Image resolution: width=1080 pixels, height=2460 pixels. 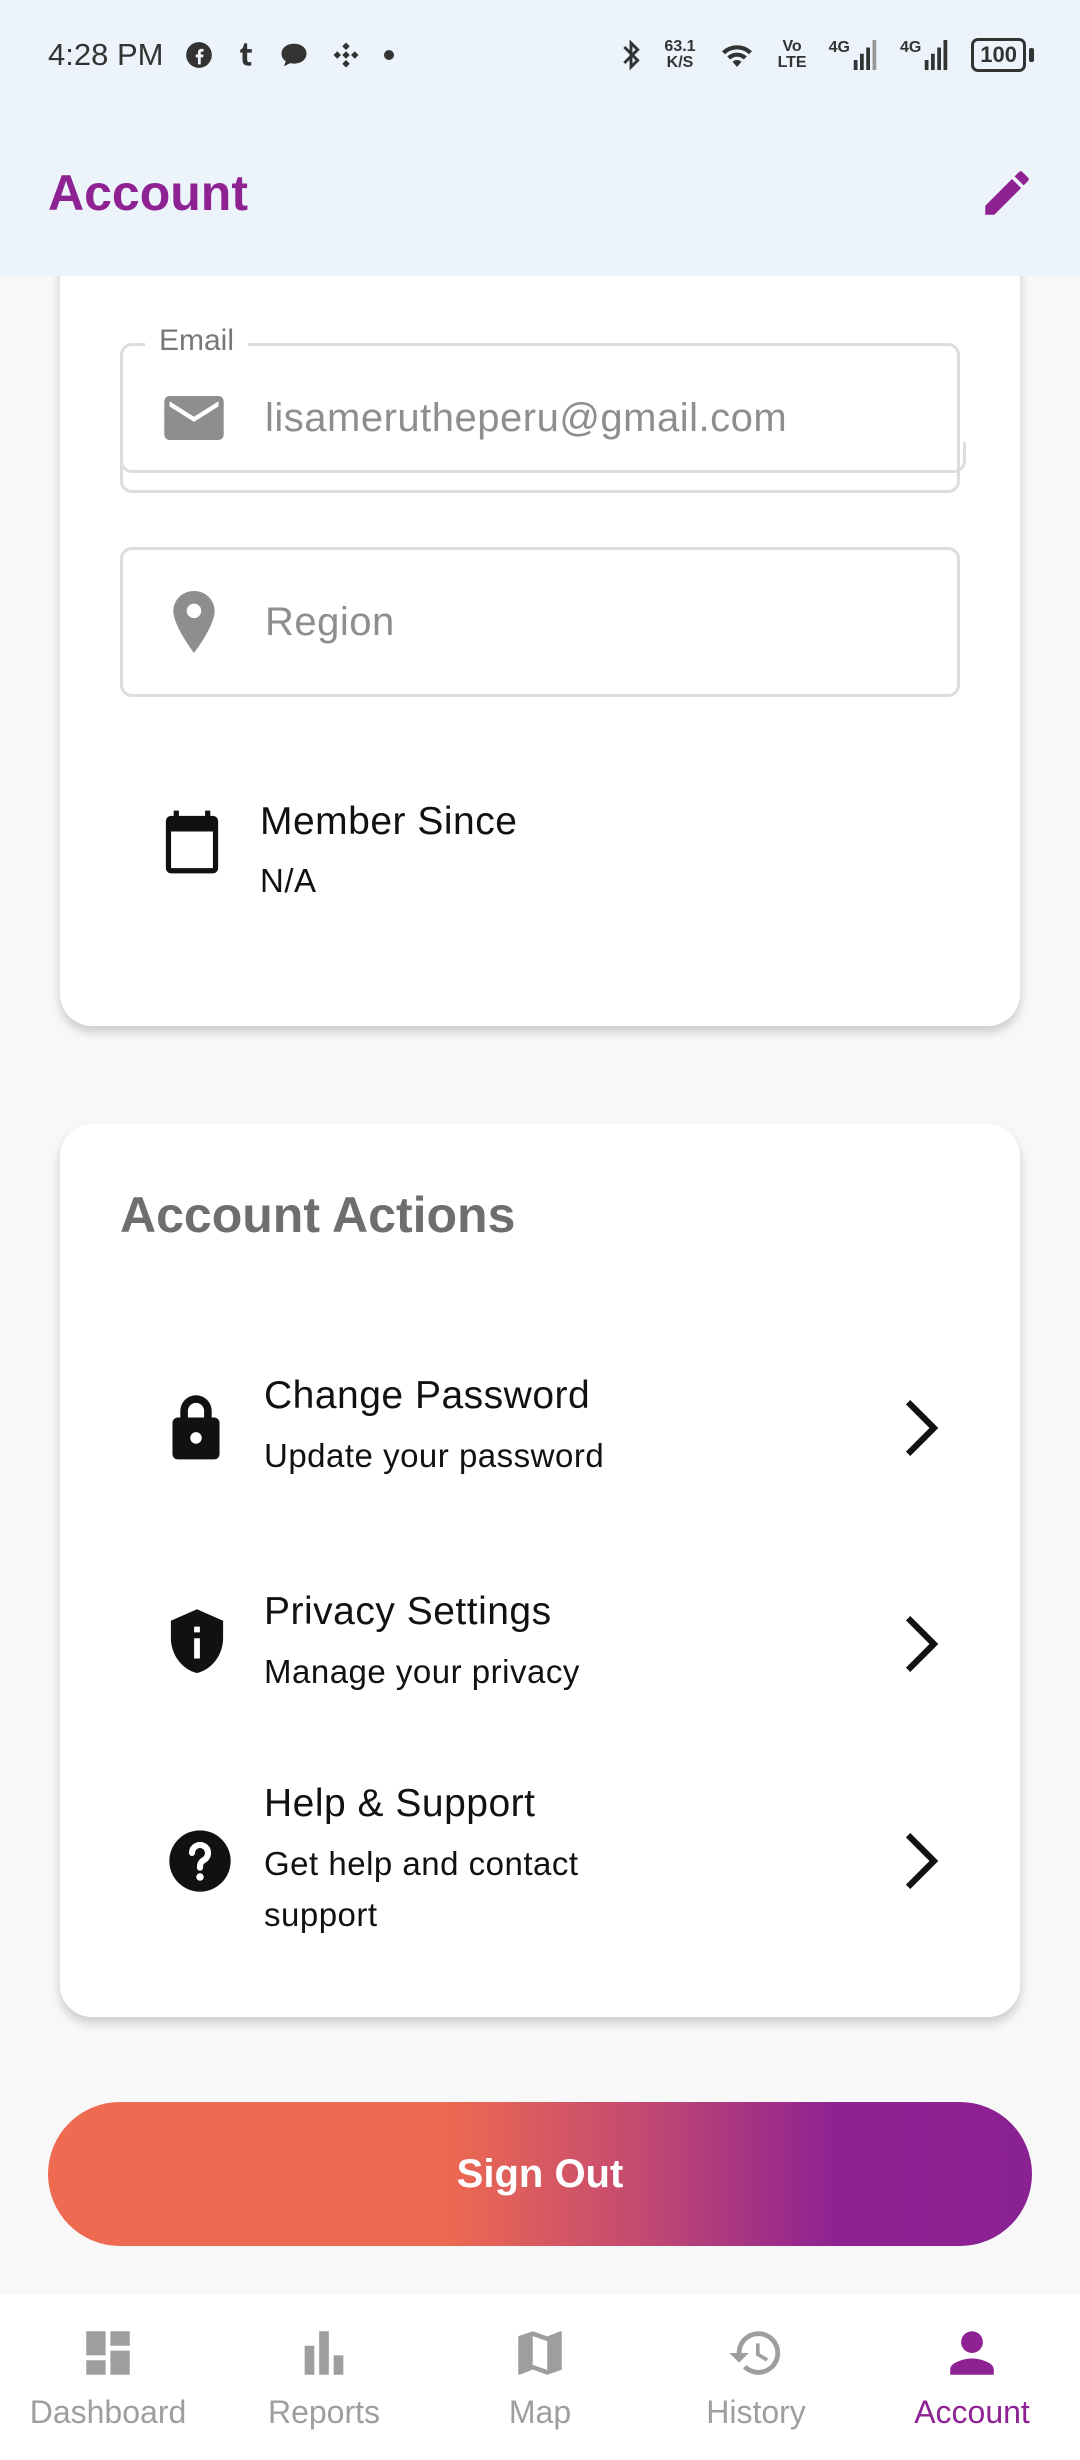 What do you see at coordinates (755, 2353) in the screenshot?
I see `history-icon` at bounding box center [755, 2353].